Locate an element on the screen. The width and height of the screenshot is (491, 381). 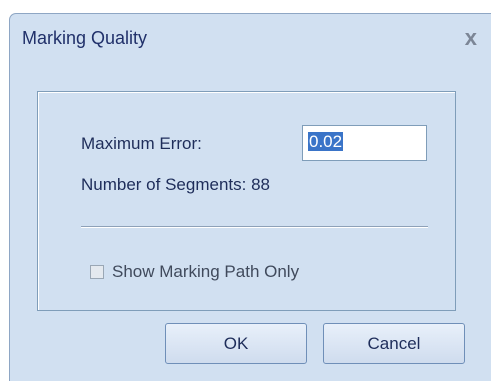
number-of-segments-text: Number of Segments: 88 is located at coordinates (175, 184).